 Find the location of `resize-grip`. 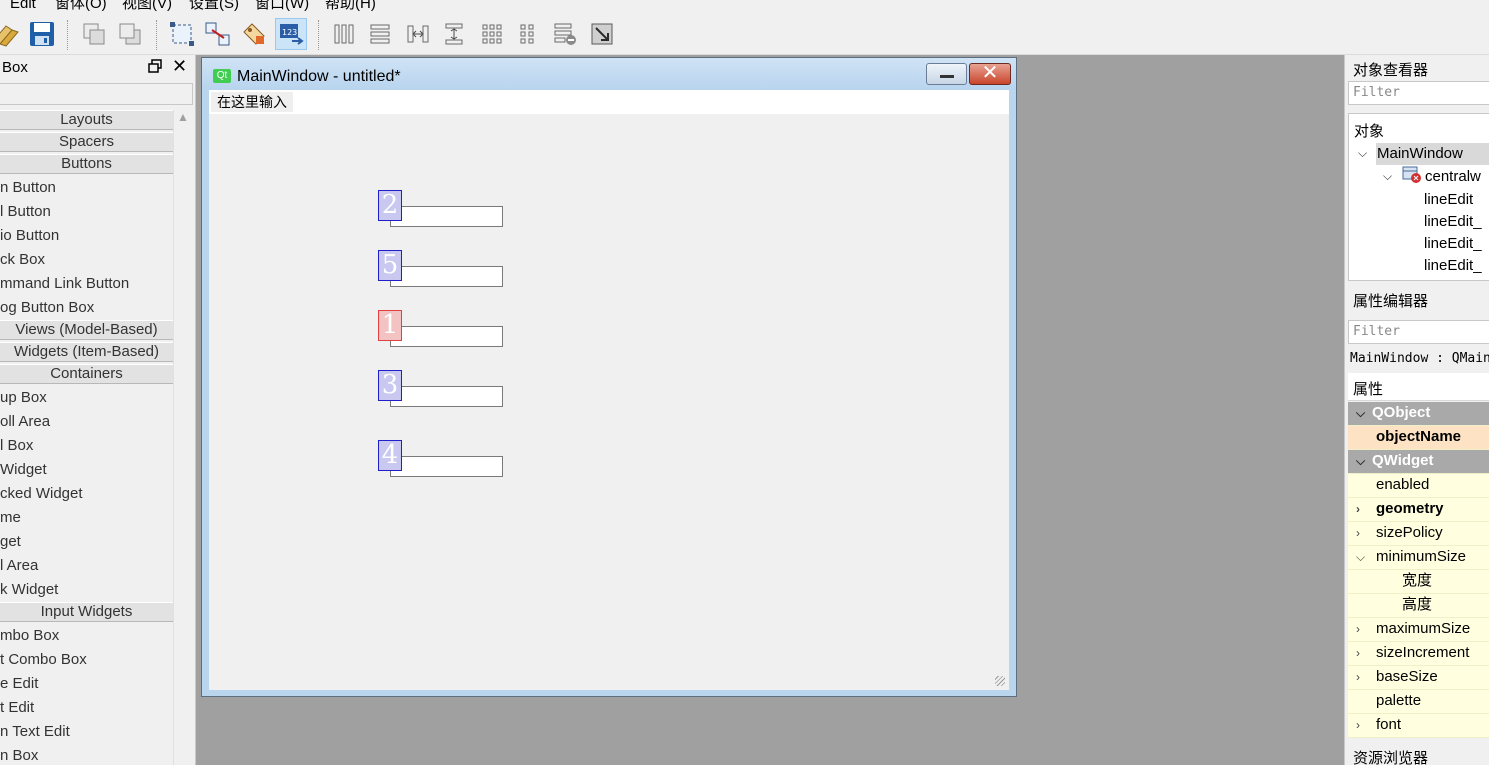

resize-grip is located at coordinates (1000, 681).